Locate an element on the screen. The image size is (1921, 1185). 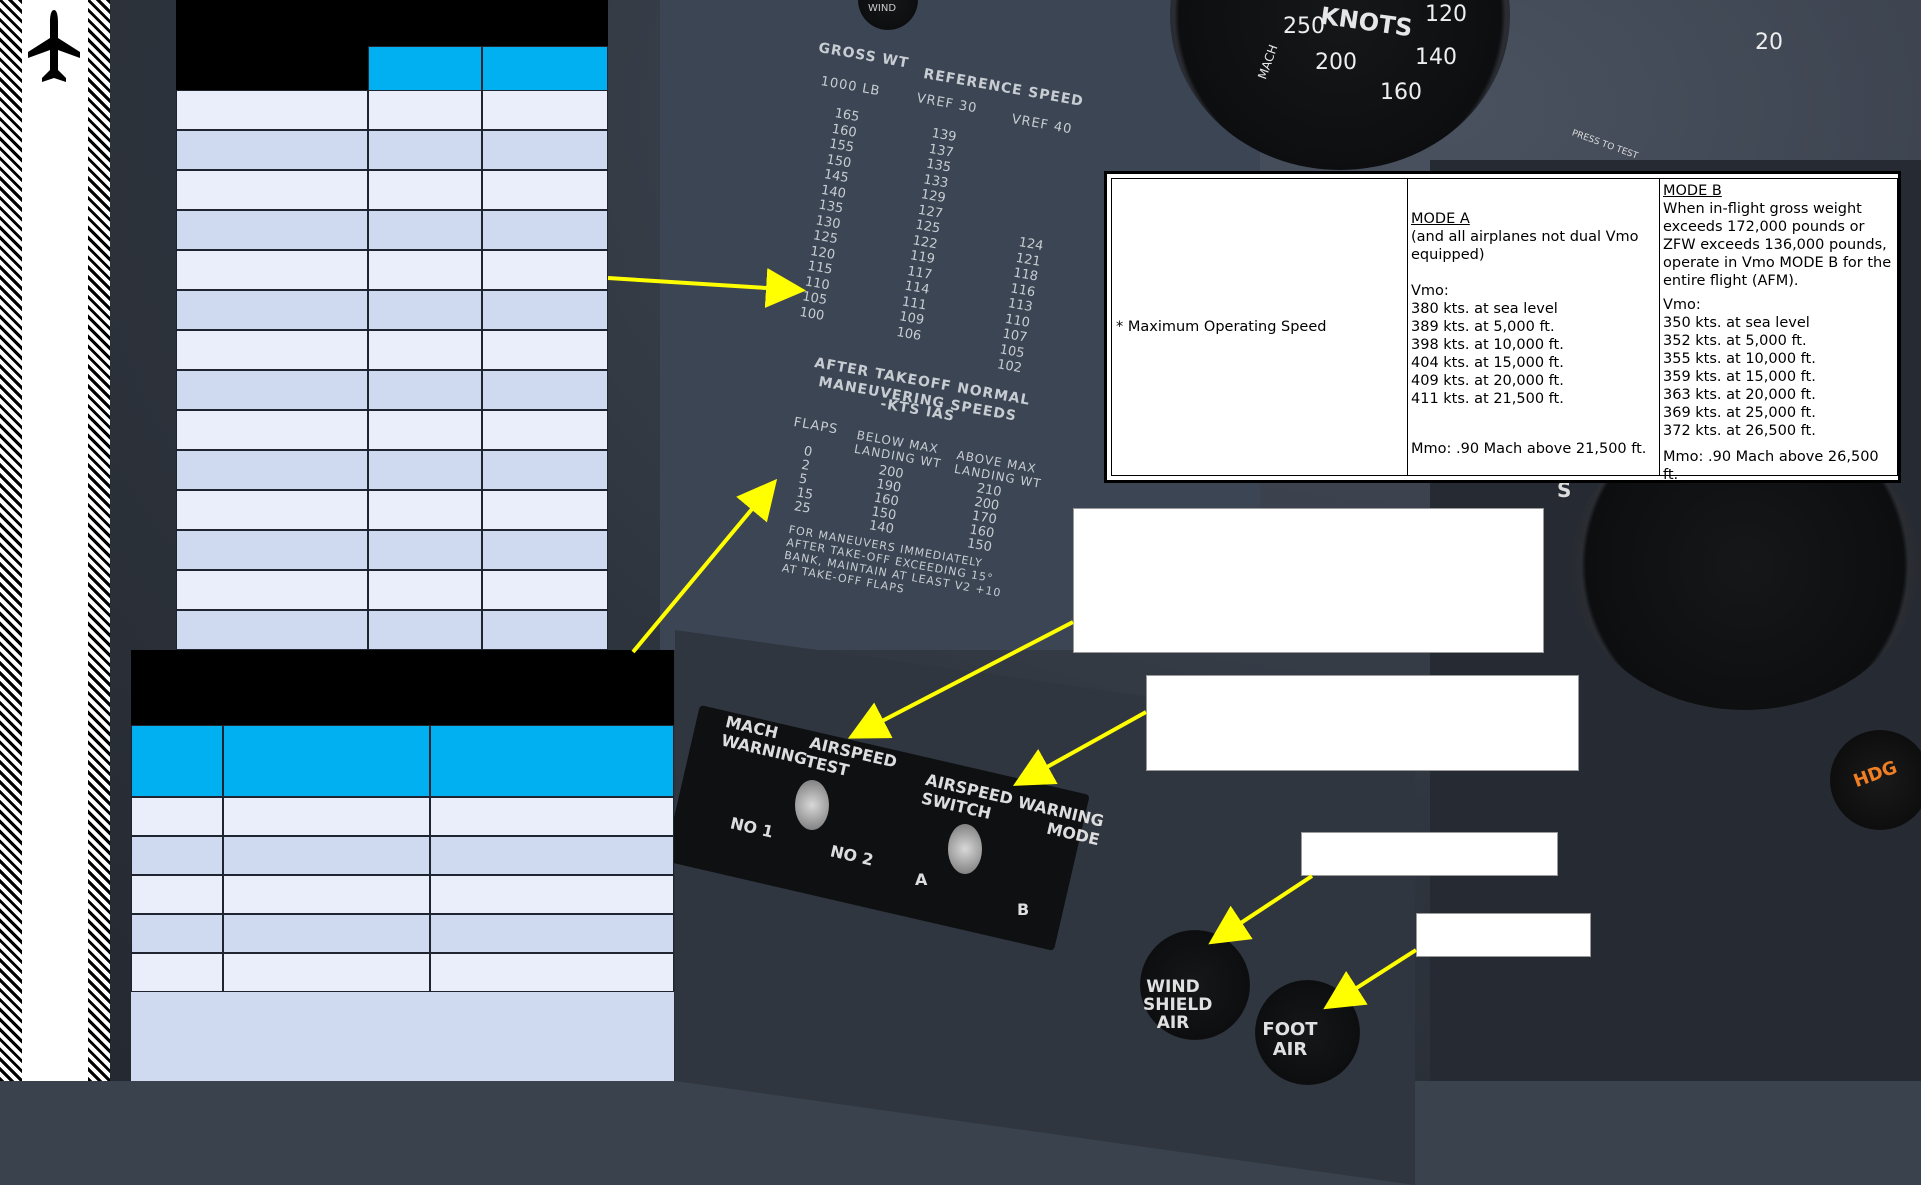
arrow-to-airspeed-test is located at coordinates (960, 679).